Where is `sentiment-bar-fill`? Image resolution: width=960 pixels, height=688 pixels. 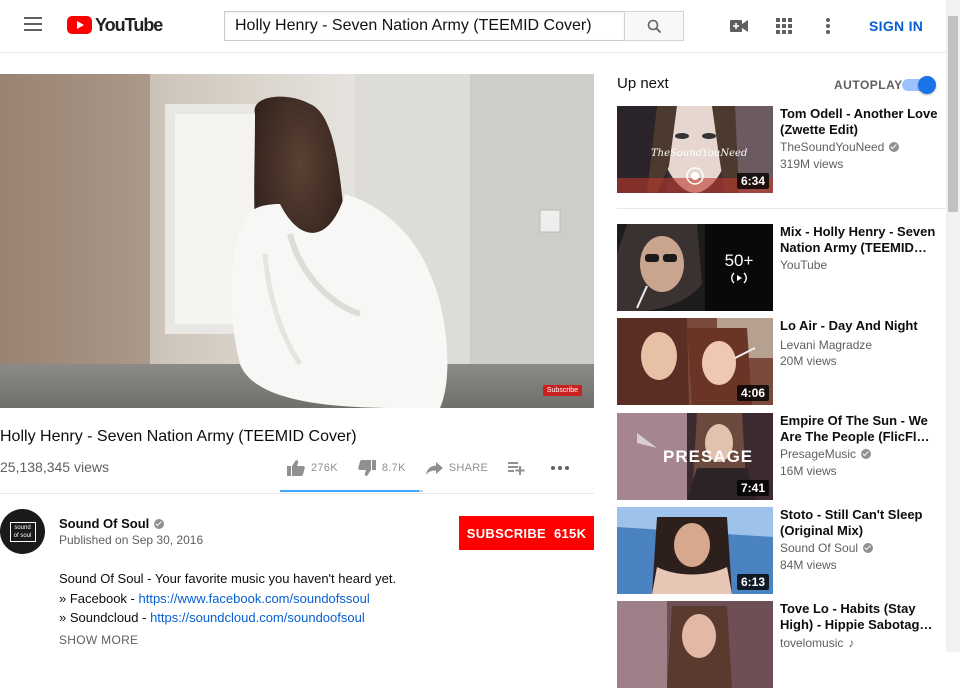
sentiment-bar-fill is located at coordinates (349, 491).